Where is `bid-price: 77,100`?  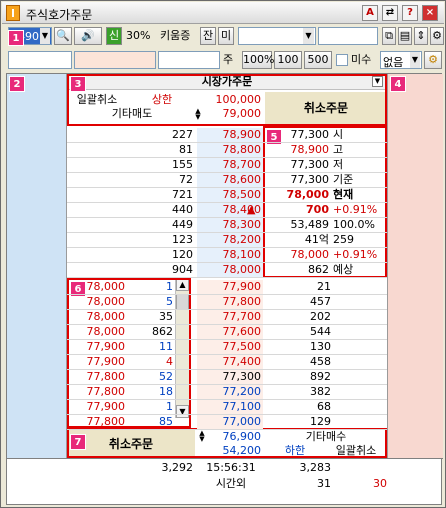 bid-price: 77,100 is located at coordinates (242, 406).